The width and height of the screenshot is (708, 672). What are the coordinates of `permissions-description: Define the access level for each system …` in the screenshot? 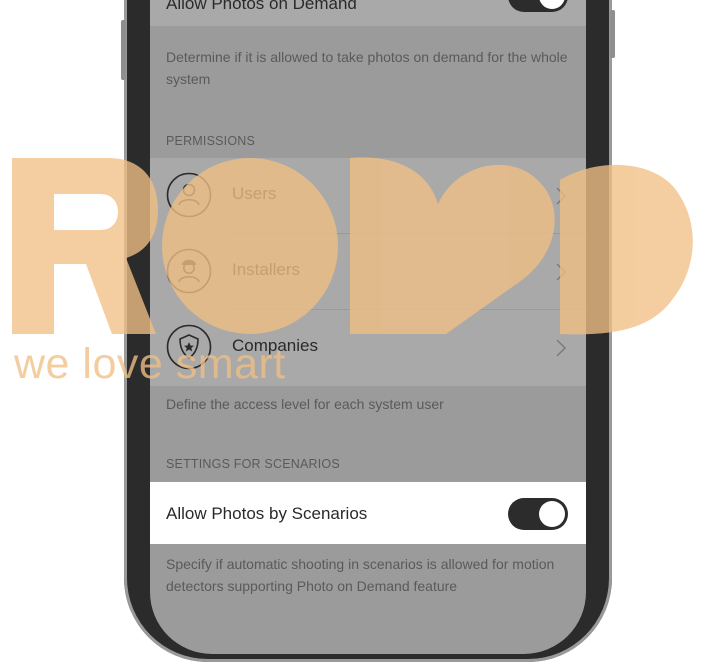 It's located at (305, 404).